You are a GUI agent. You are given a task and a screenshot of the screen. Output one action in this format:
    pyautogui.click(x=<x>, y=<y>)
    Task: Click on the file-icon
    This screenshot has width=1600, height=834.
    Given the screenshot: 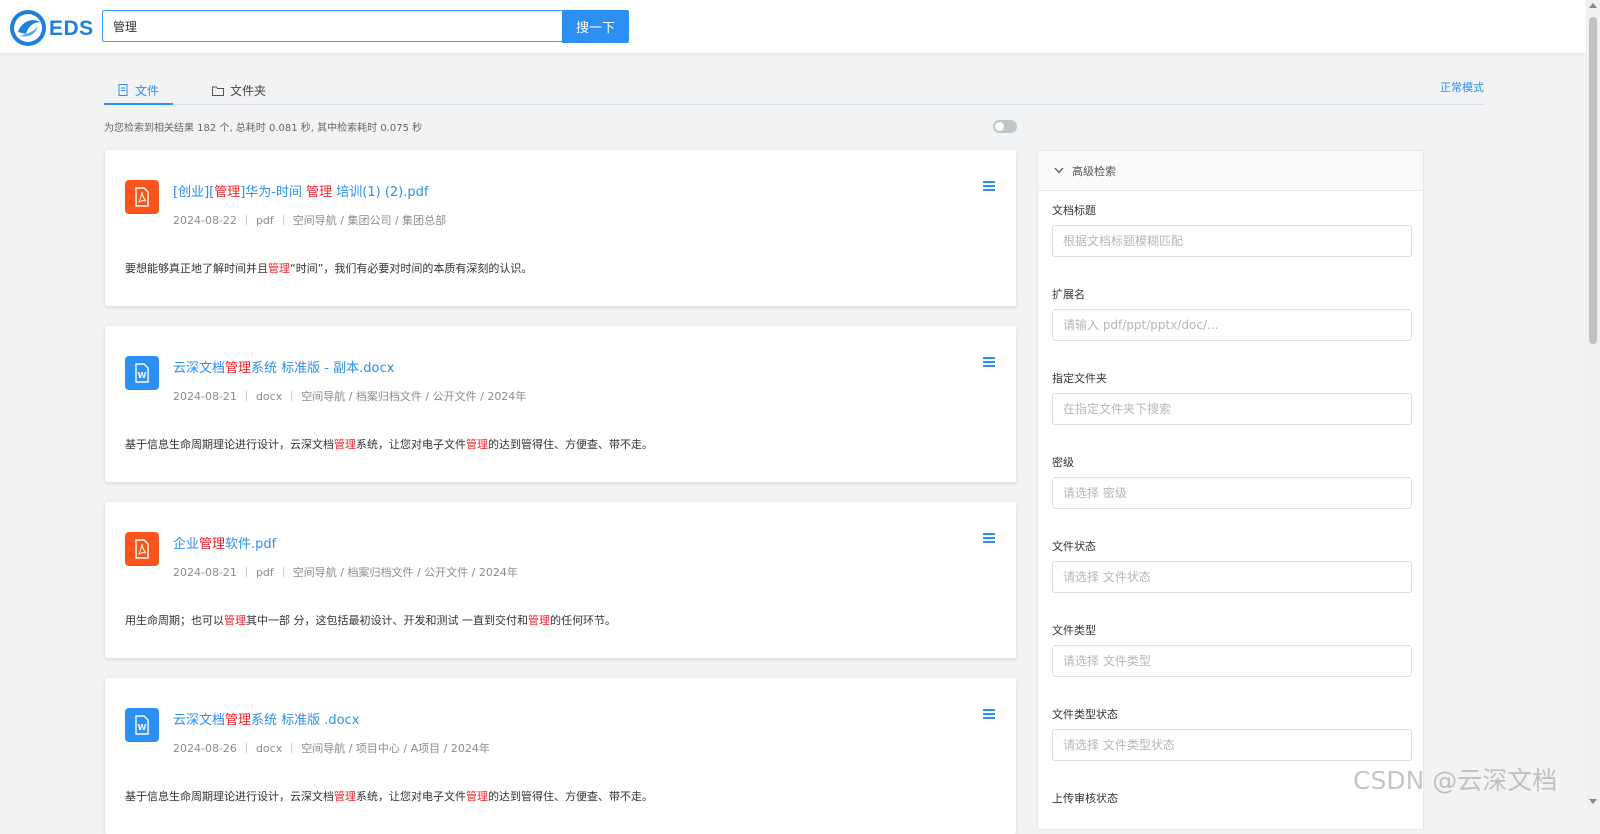 What is the action you would take?
    pyautogui.click(x=123, y=90)
    